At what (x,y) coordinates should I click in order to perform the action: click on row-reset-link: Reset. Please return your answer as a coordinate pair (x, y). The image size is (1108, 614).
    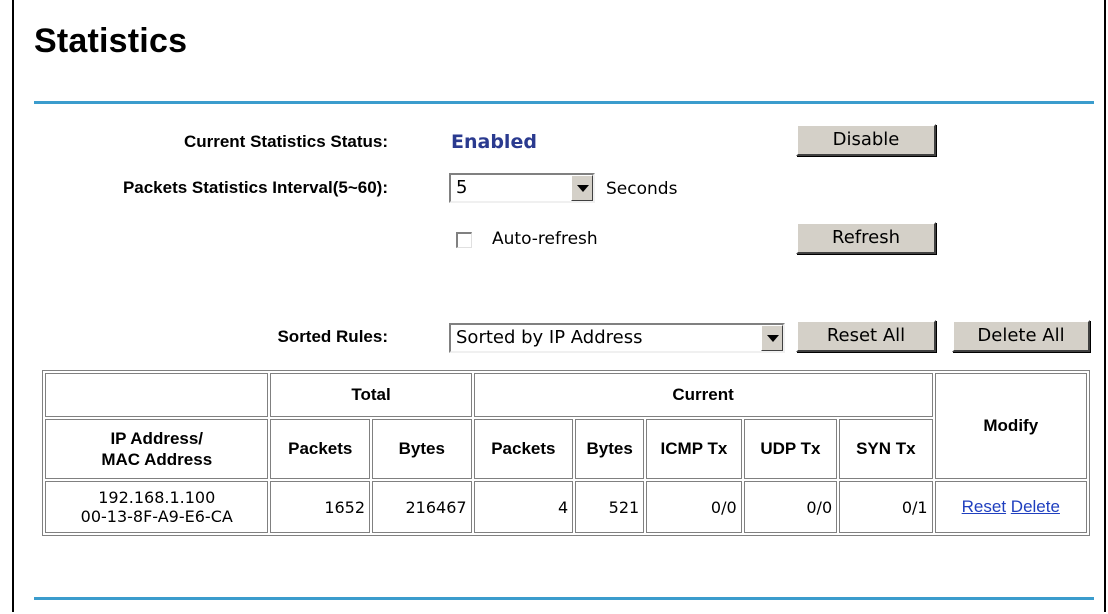
    Looking at the image, I should click on (984, 506).